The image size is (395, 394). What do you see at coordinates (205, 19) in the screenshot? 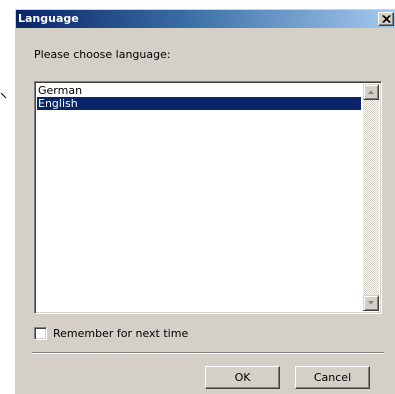
I see `title-bar: Language` at bounding box center [205, 19].